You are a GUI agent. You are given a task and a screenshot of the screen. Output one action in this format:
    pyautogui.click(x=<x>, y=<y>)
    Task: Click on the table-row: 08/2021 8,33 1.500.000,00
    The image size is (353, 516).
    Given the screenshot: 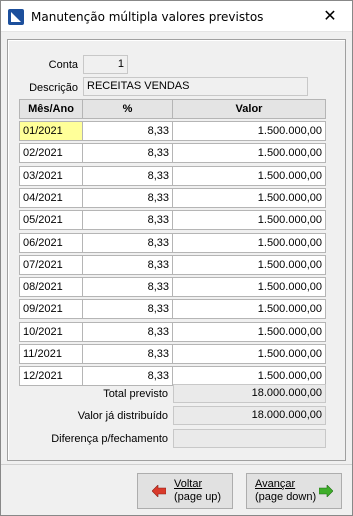 What is the action you would take?
    pyautogui.click(x=175, y=287)
    